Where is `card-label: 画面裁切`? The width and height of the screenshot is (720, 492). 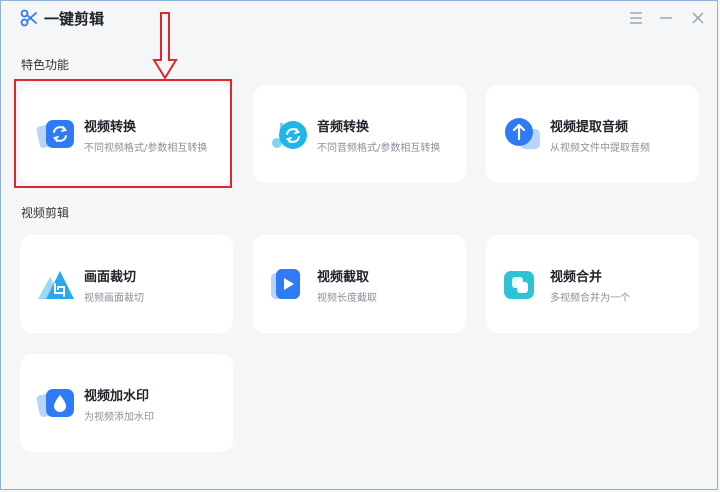
card-label: 画面裁切 is located at coordinates (110, 277).